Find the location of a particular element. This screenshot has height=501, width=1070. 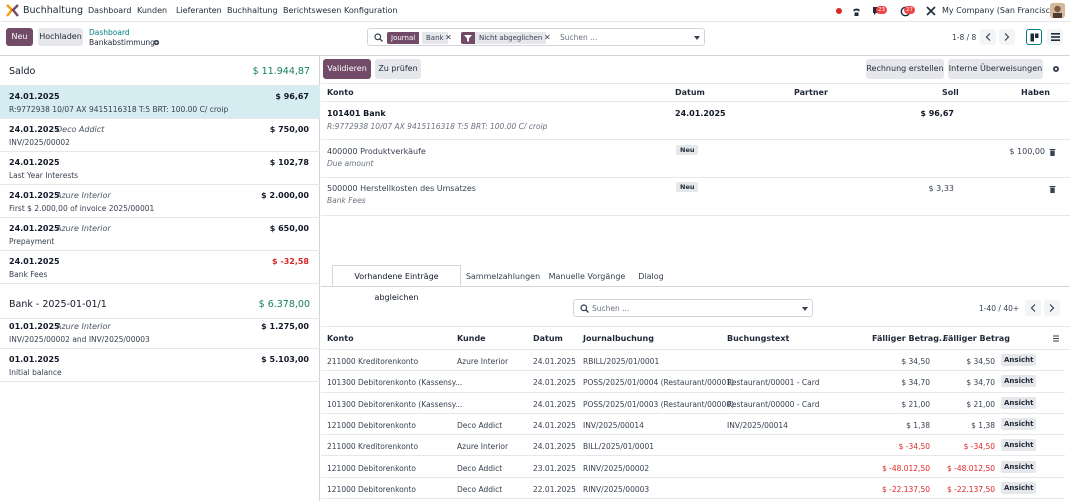

remove-facet-icon: ✕ is located at coordinates (448, 38).